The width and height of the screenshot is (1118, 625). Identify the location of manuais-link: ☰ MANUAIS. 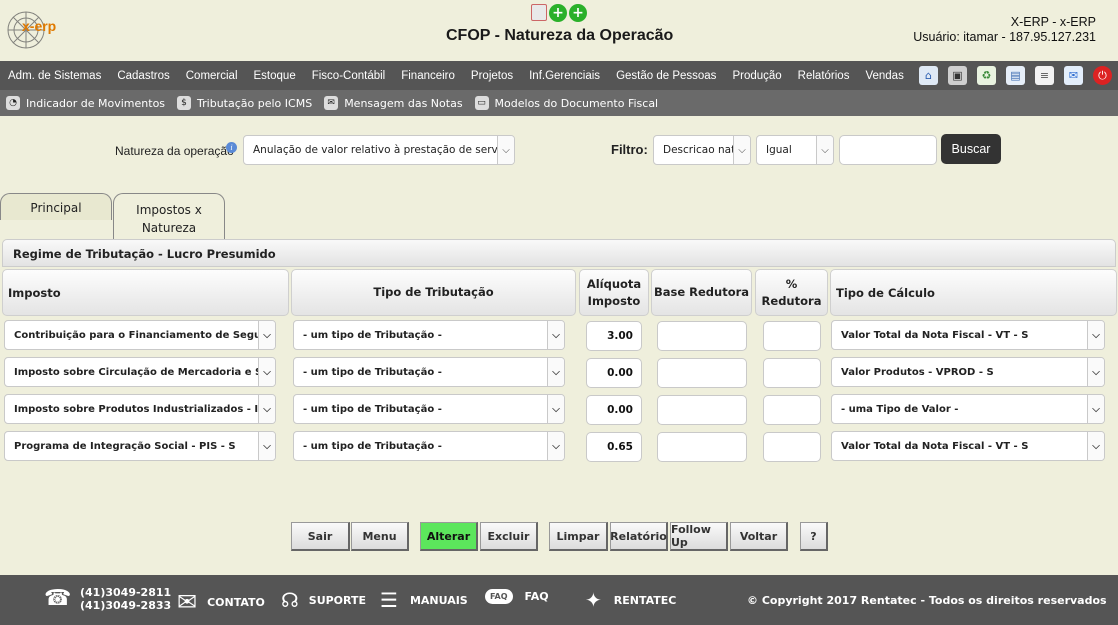
(424, 600).